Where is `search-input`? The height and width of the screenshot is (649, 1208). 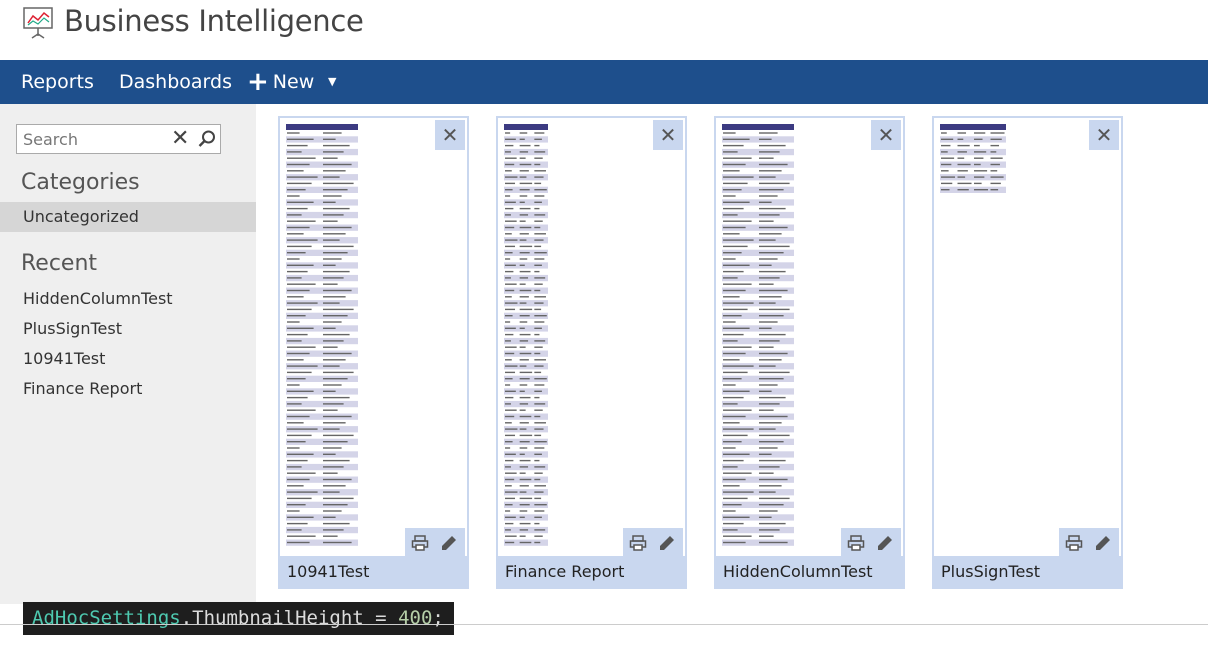
search-input is located at coordinates (93, 139).